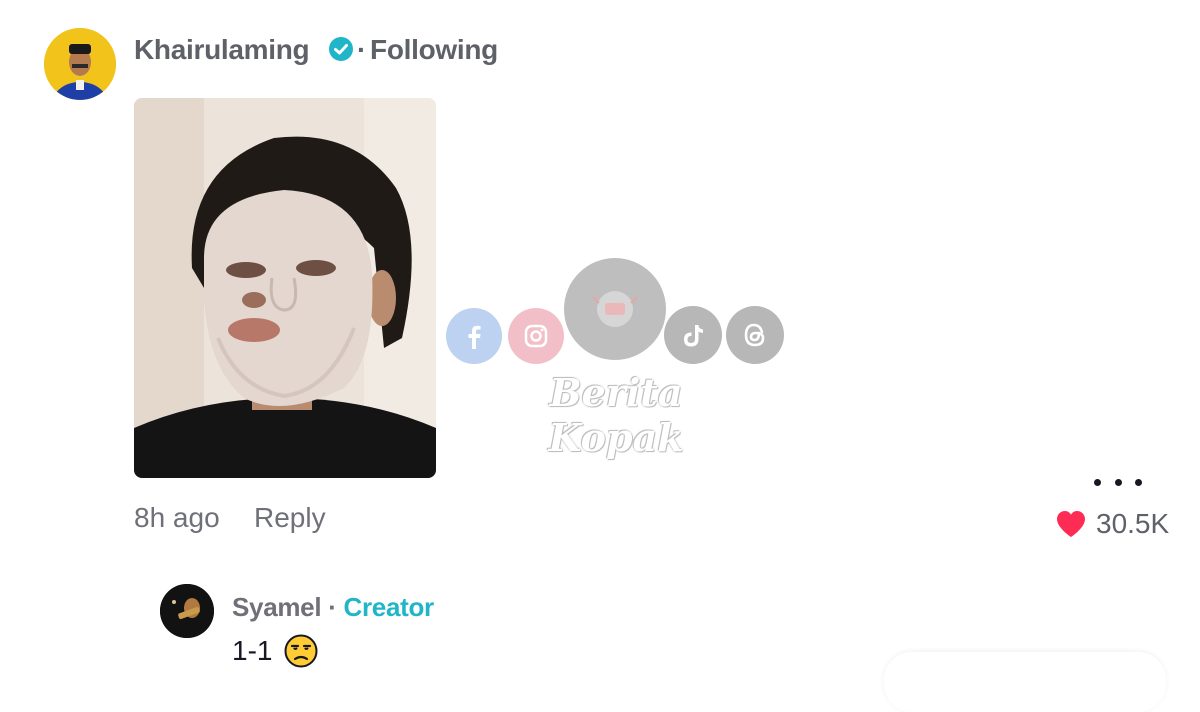 This screenshot has width=1200, height=712. What do you see at coordinates (290, 518) in the screenshot?
I see `reply-button: Reply` at bounding box center [290, 518].